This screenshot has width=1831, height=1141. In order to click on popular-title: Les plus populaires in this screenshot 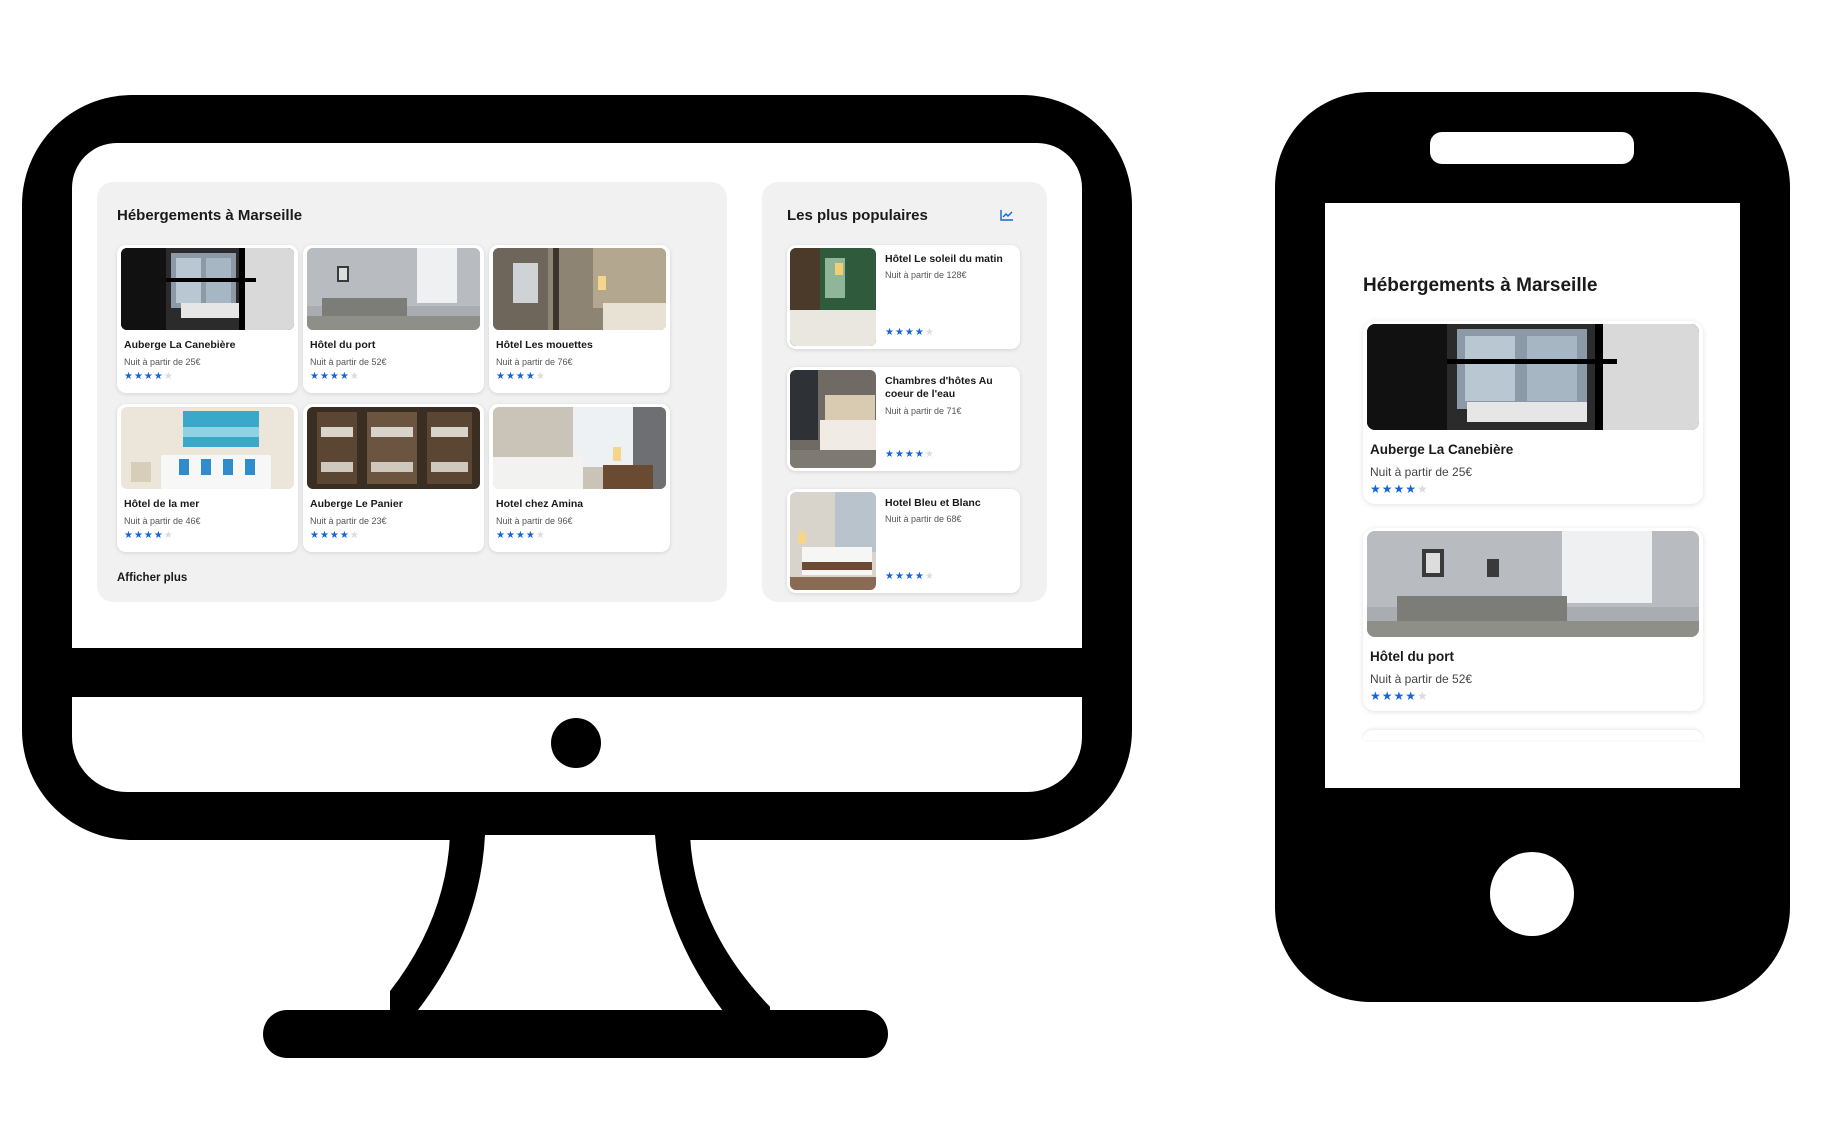, I will do `click(857, 215)`.